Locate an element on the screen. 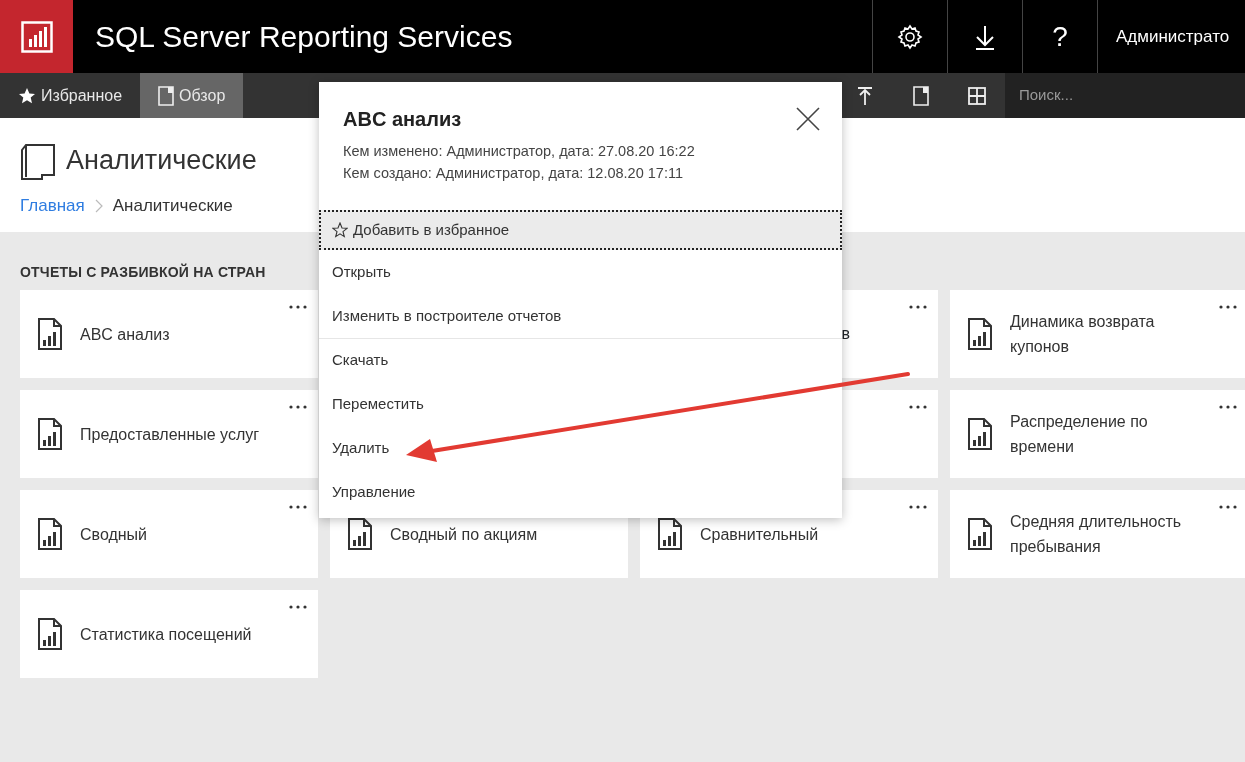 This screenshot has width=1245, height=762. menu-item: Изменить в построителе отчетов is located at coordinates (580, 316).